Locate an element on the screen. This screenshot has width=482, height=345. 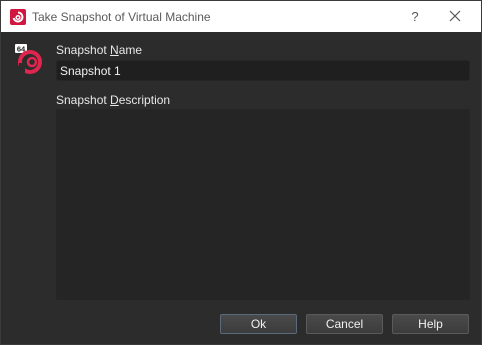
label-text: escription is located at coordinates (144, 100).